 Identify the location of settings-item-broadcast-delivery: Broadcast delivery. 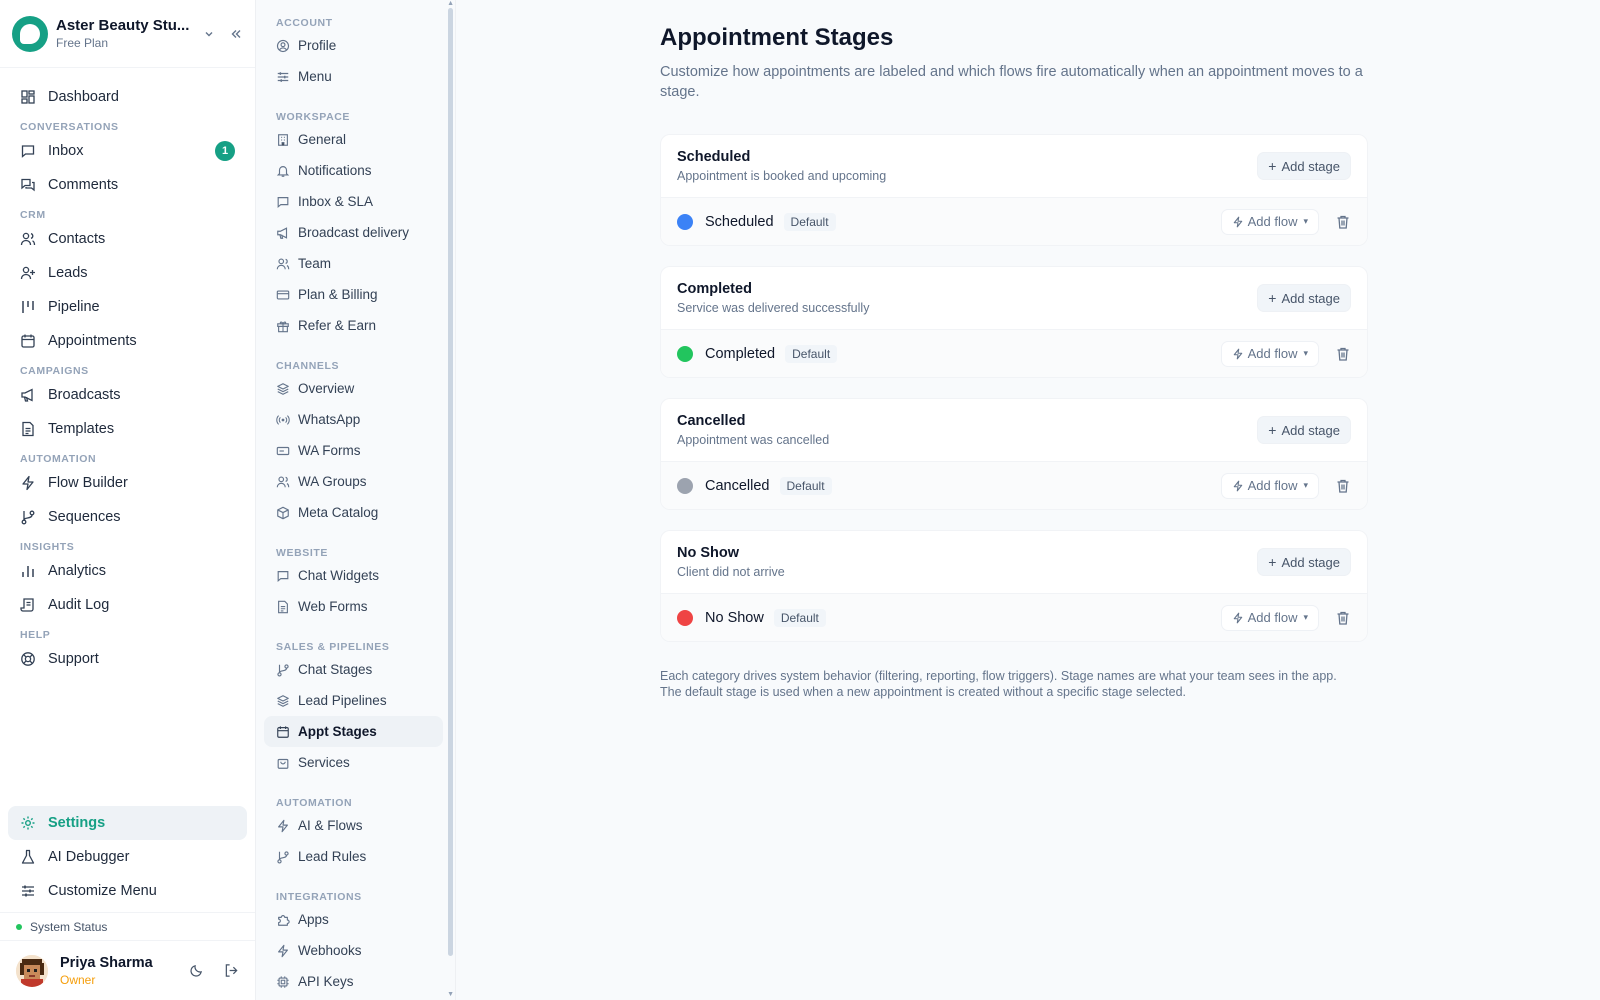
(353, 232).